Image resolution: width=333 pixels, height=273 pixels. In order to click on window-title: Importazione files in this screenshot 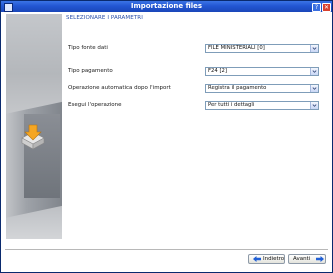, I will do `click(166, 6)`.